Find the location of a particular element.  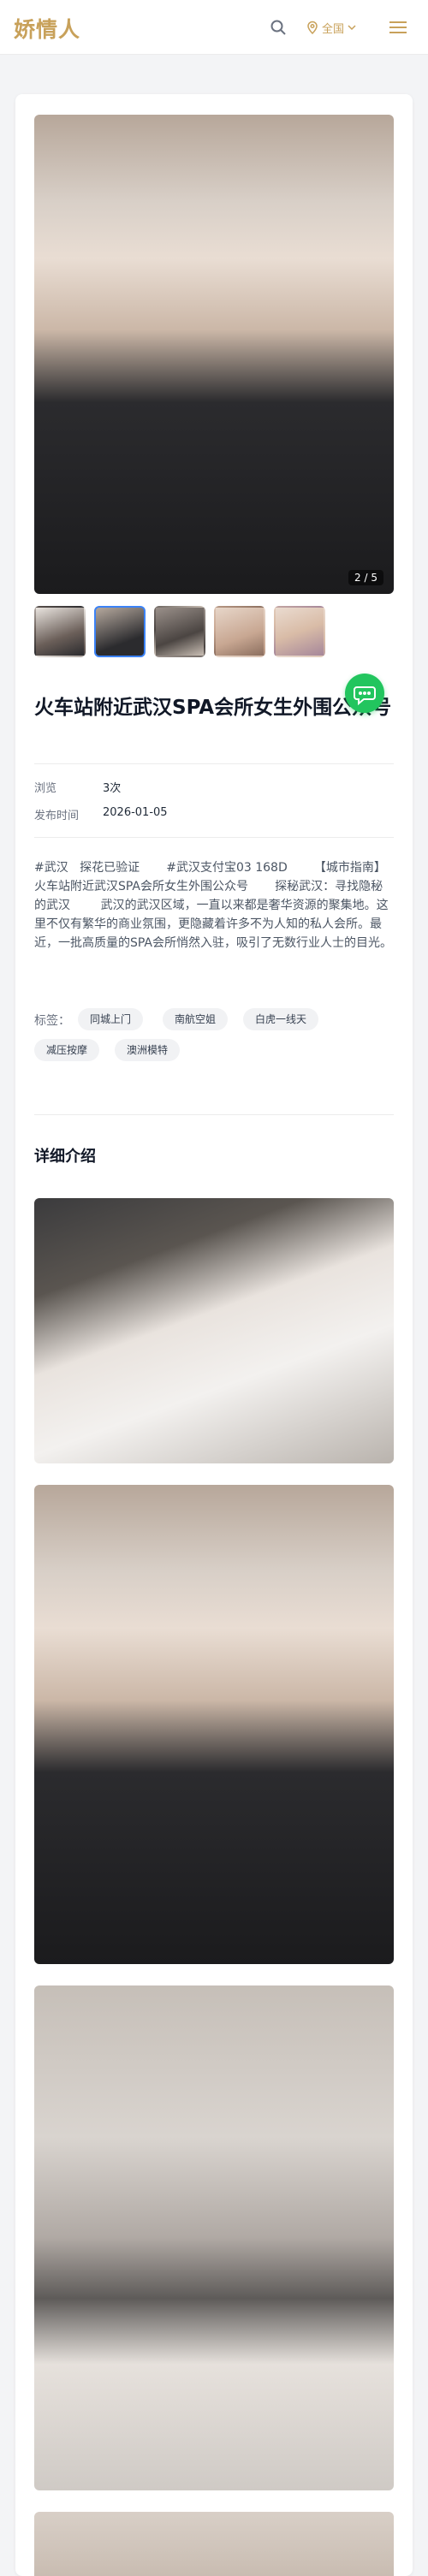

gallery-counter: 2 / 5 is located at coordinates (365, 577).